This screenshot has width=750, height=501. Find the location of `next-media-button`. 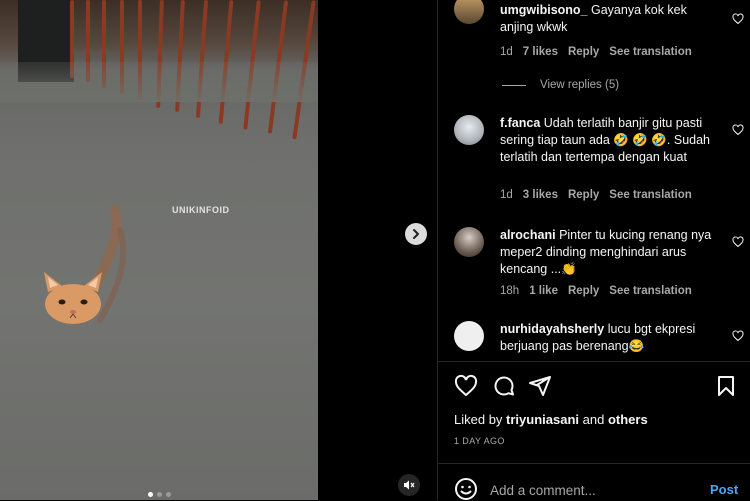

next-media-button is located at coordinates (416, 234).